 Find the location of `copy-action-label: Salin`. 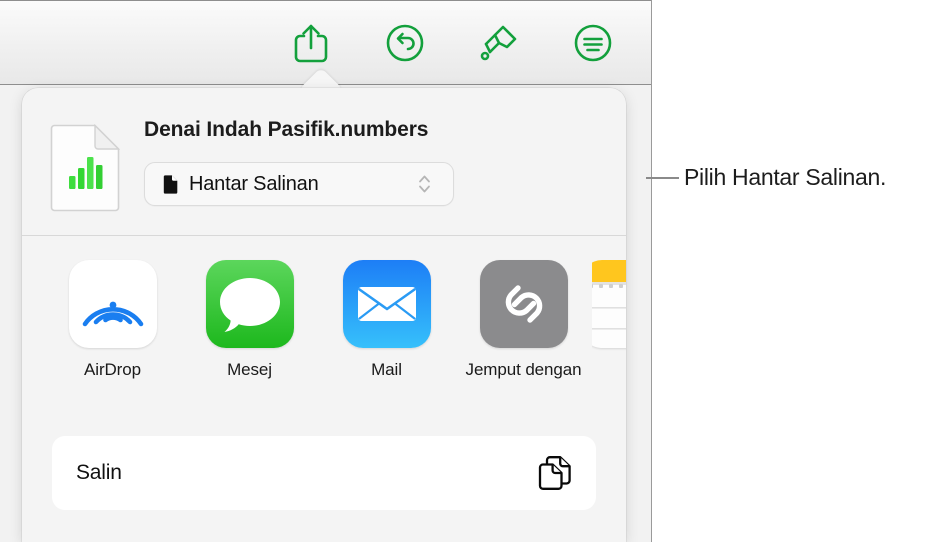

copy-action-label: Salin is located at coordinates (99, 472).